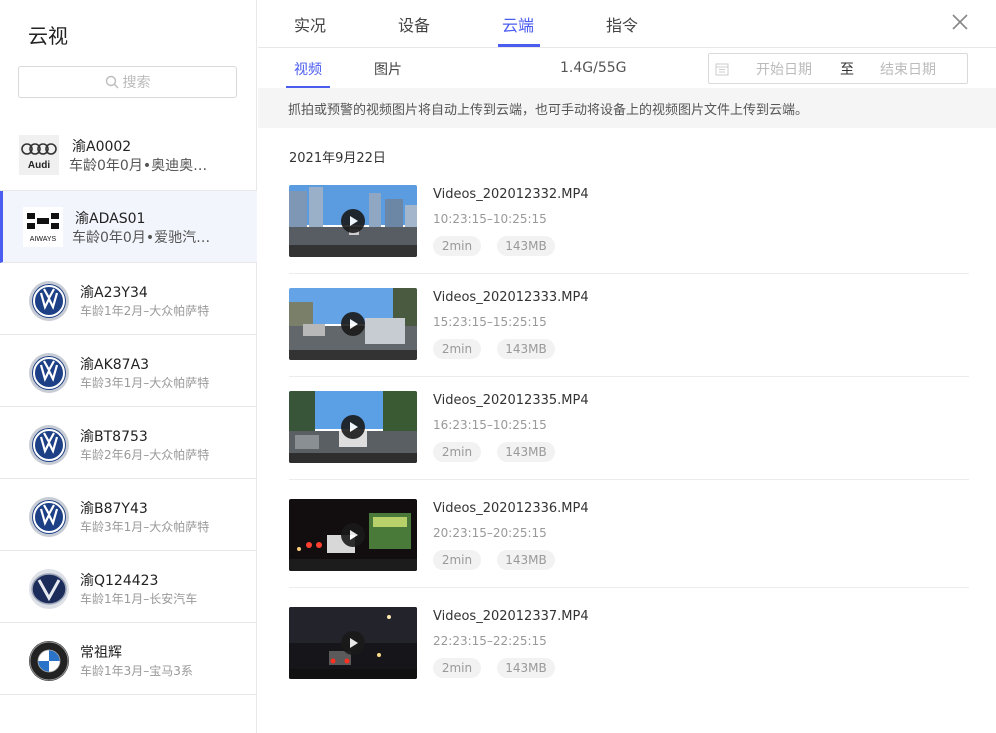 The height and width of the screenshot is (733, 996). What do you see at coordinates (337, 158) in the screenshot?
I see `date-group-header: 2021年9月22日` at bounding box center [337, 158].